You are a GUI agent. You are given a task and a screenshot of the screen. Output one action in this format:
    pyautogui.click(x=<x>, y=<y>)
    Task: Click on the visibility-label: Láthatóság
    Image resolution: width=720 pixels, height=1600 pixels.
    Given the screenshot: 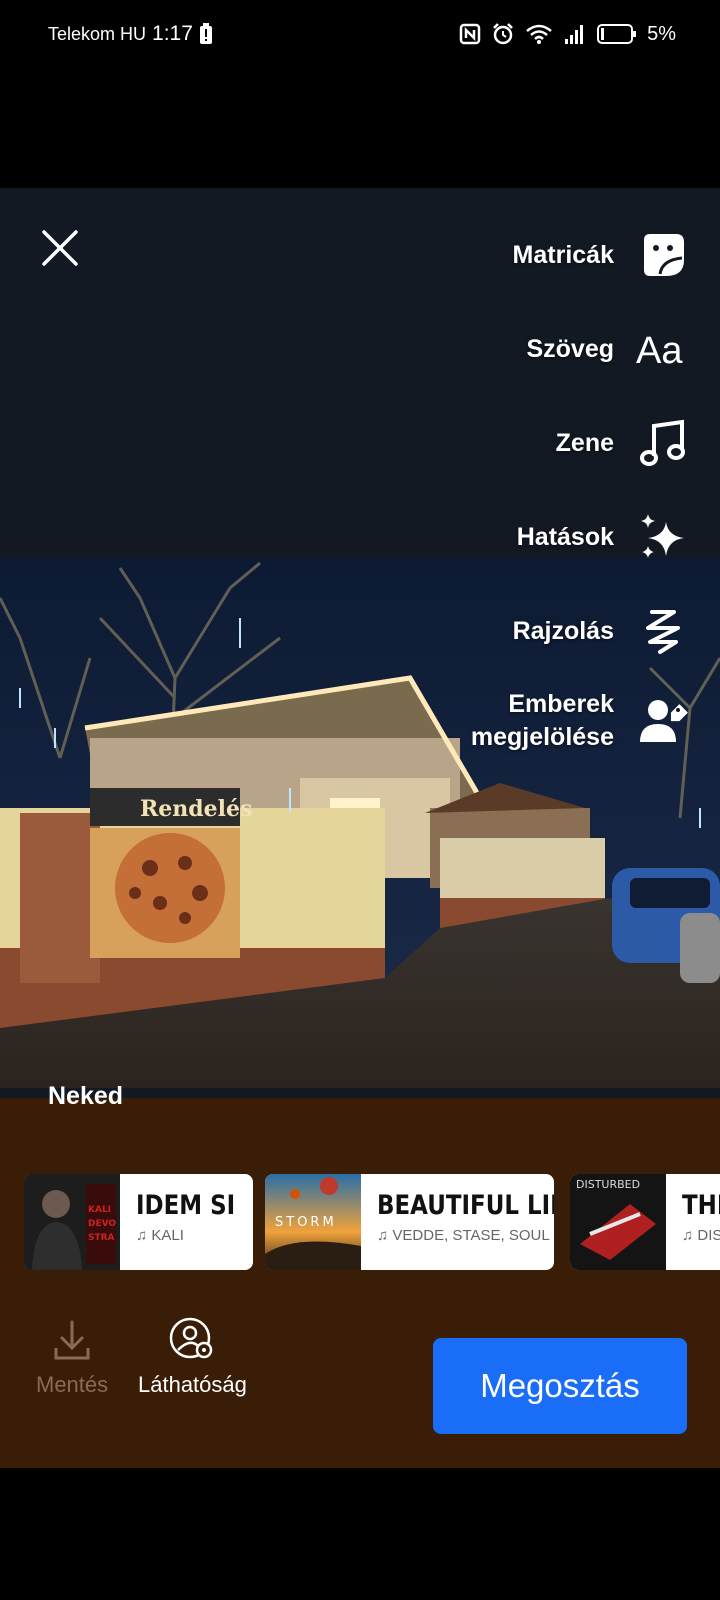 What is the action you would take?
    pyautogui.click(x=192, y=1384)
    